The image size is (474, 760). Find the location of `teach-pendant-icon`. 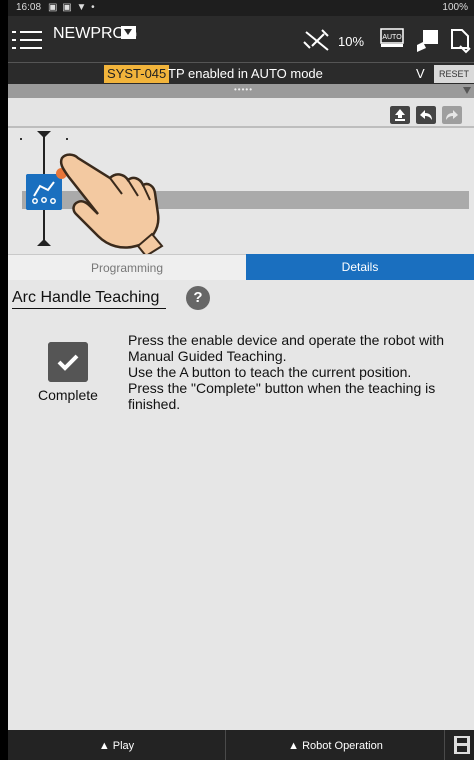

teach-pendant-icon is located at coordinates (427, 41).